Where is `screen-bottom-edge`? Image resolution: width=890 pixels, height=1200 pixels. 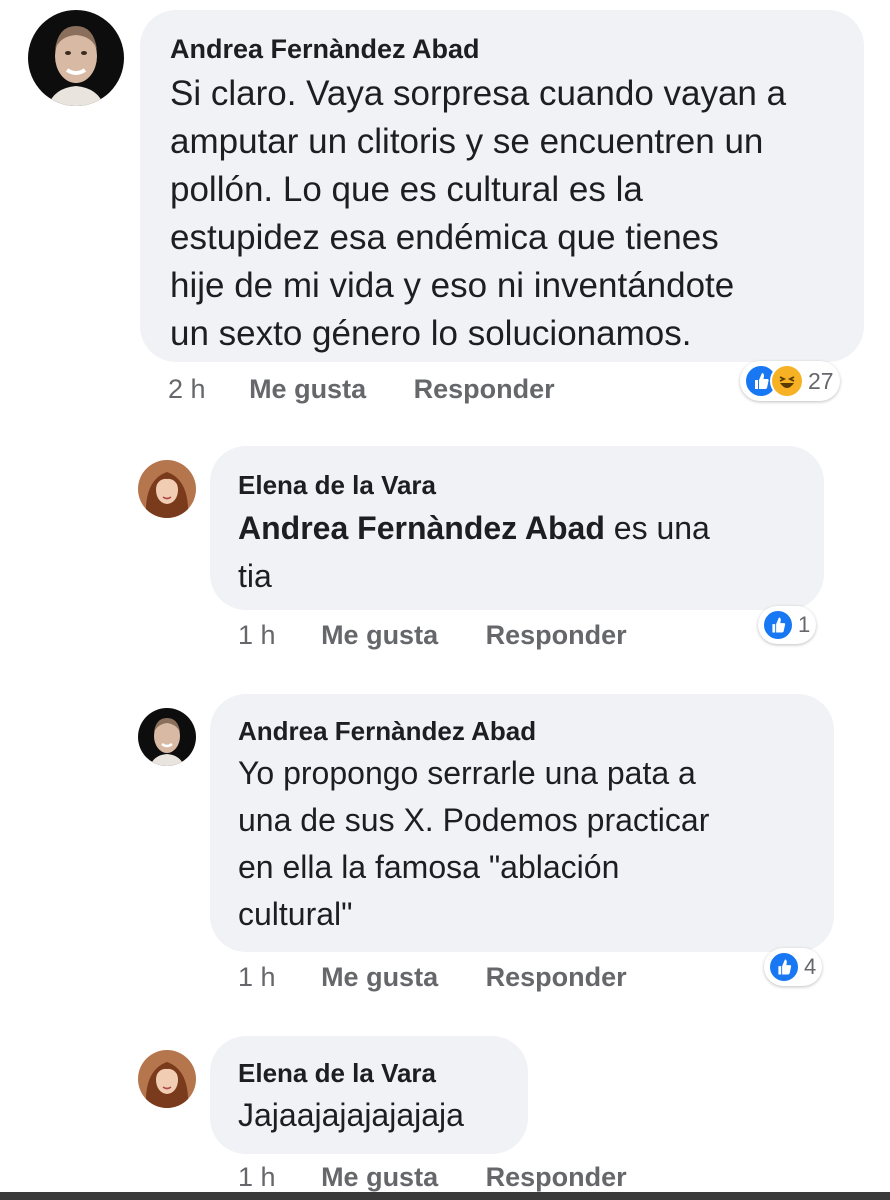 screen-bottom-edge is located at coordinates (445, 1196).